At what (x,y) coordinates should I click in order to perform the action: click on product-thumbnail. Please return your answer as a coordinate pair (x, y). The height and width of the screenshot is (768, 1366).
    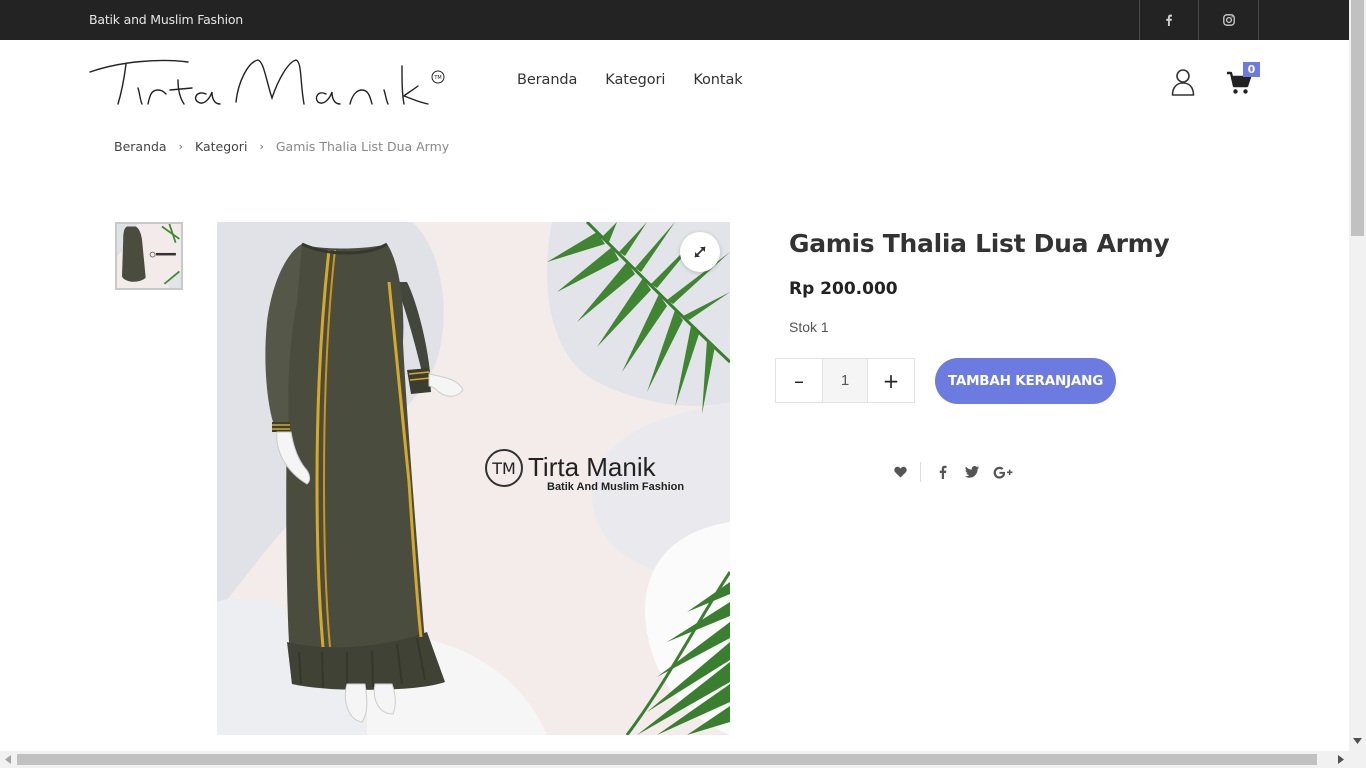
    Looking at the image, I should click on (149, 256).